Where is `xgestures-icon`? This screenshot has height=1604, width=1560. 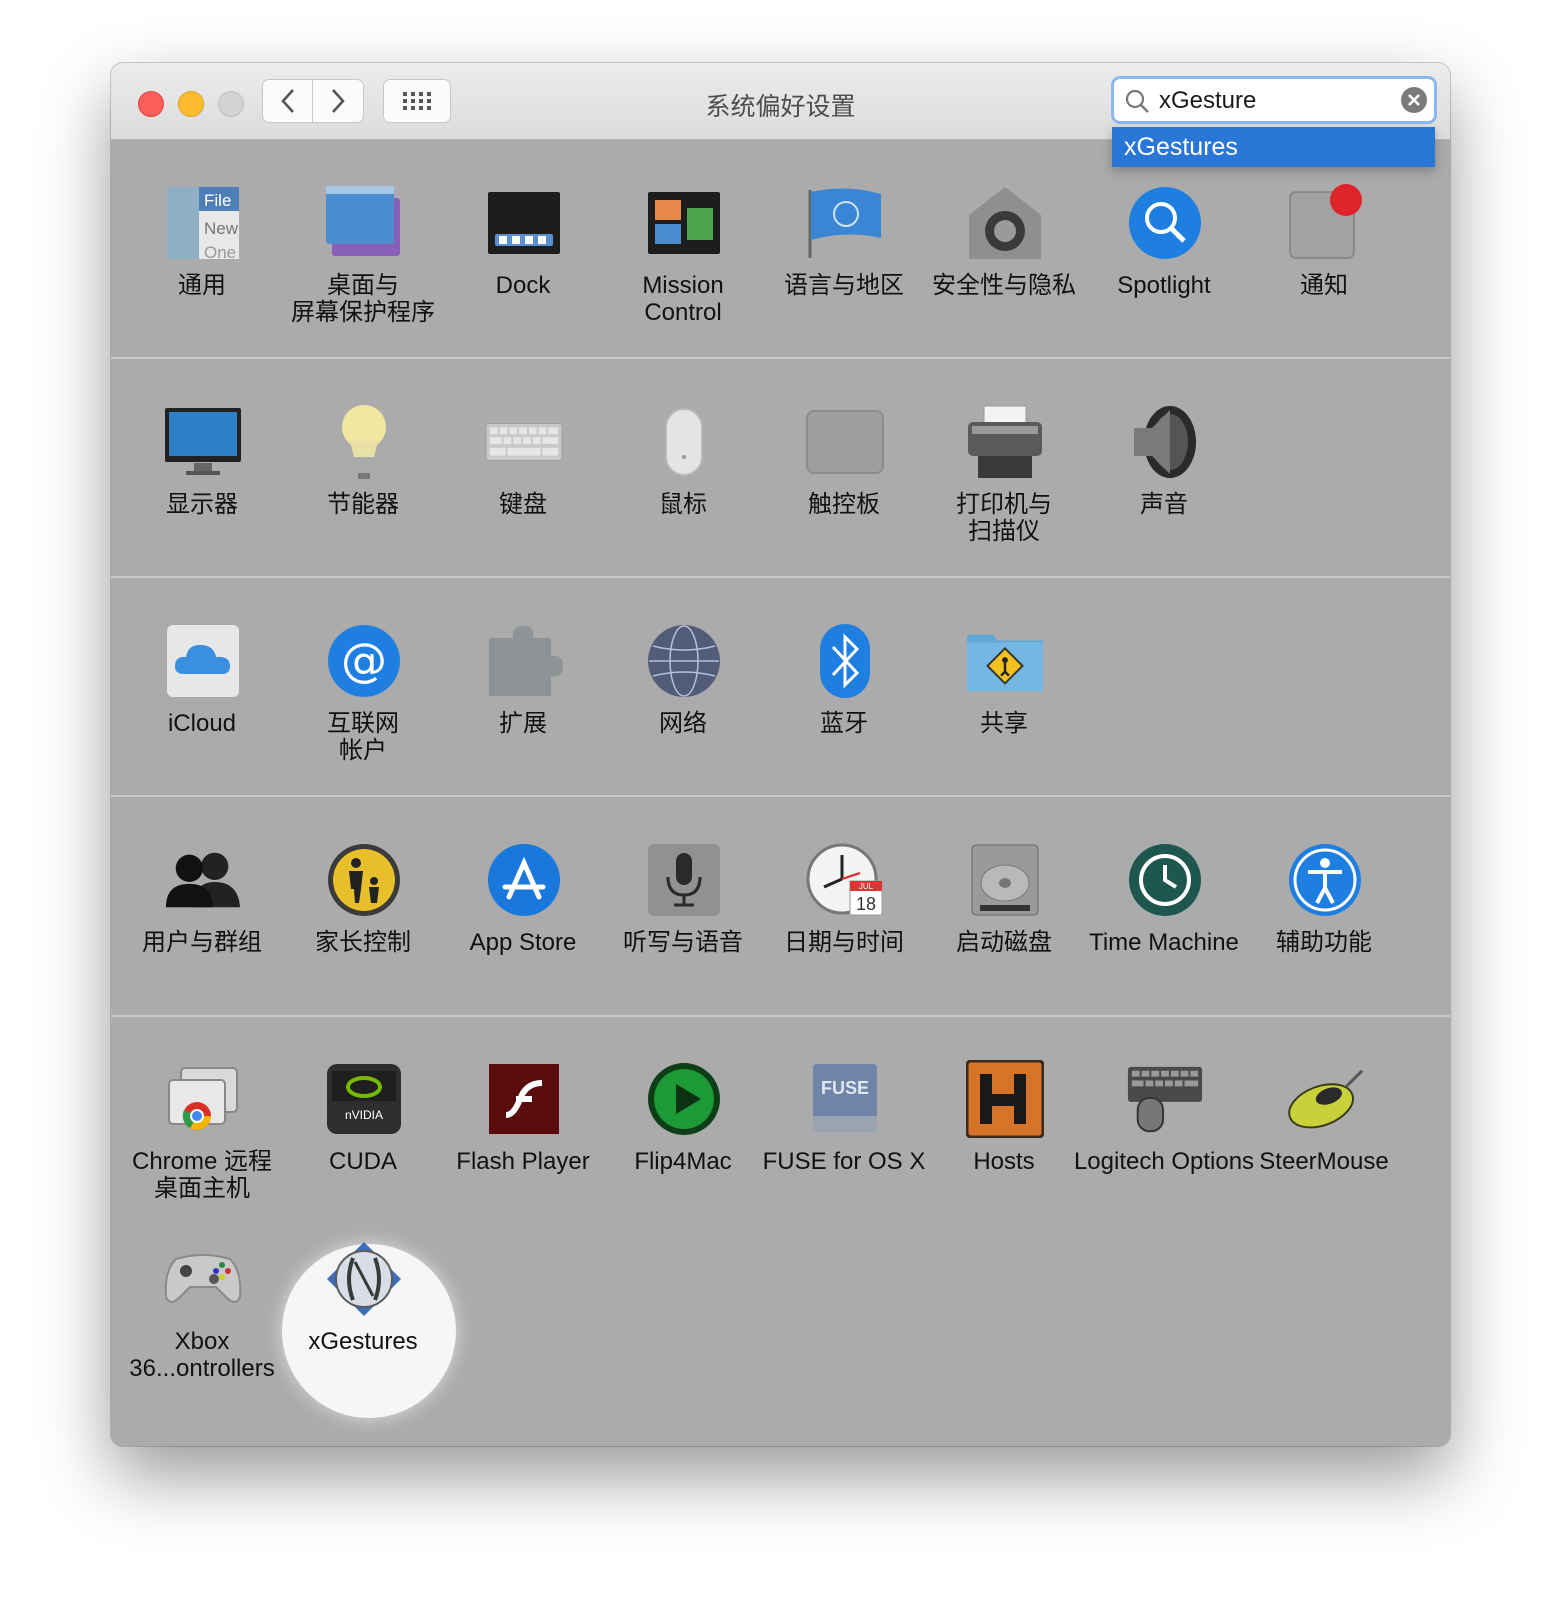
xgestures-icon is located at coordinates (364, 1279).